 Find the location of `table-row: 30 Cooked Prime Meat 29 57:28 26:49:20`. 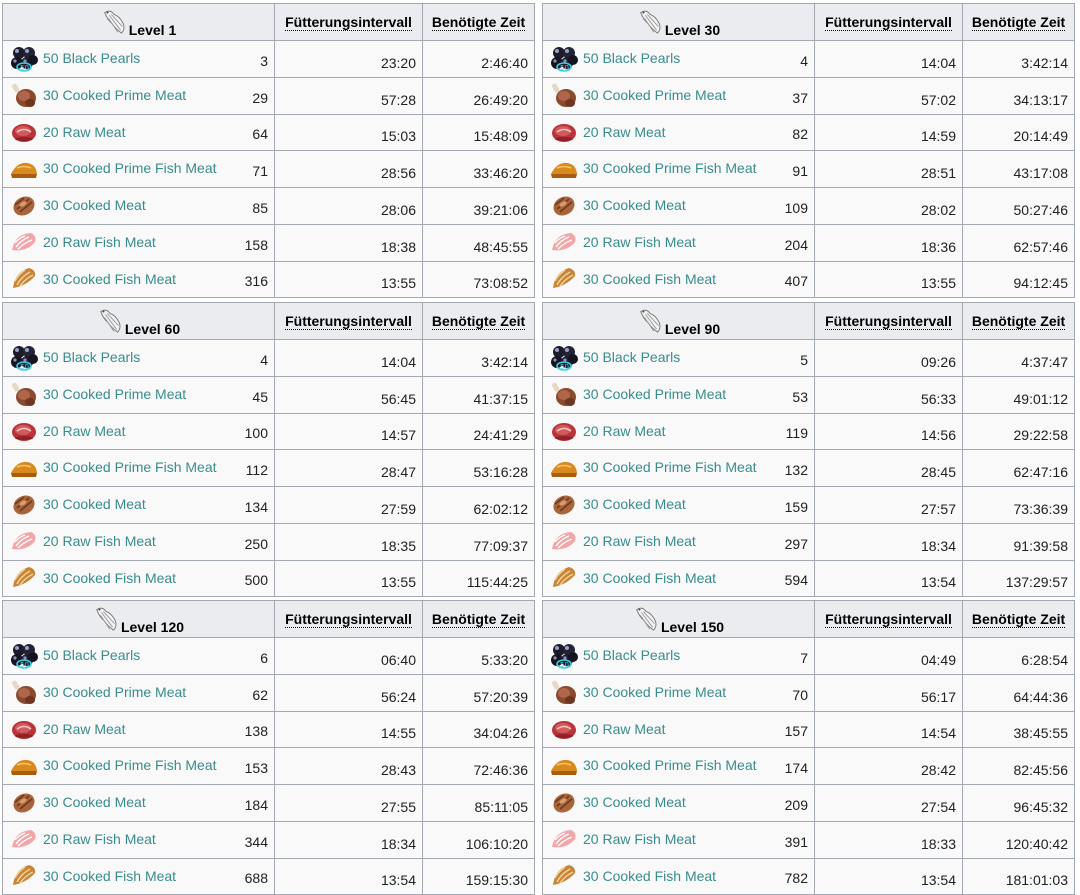

table-row: 30 Cooked Prime Meat 29 57:28 26:49:20 is located at coordinates (268, 95).